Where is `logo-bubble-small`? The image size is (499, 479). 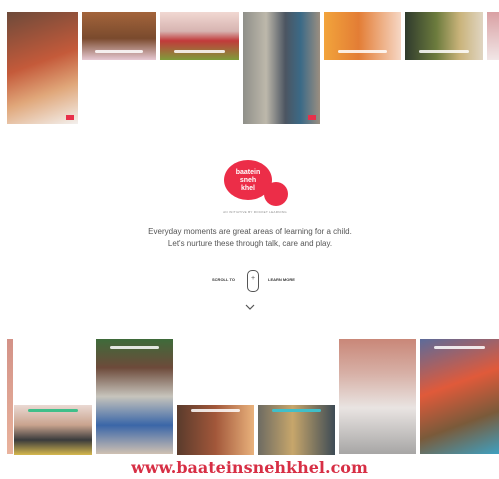
logo-bubble-small is located at coordinates (276, 194).